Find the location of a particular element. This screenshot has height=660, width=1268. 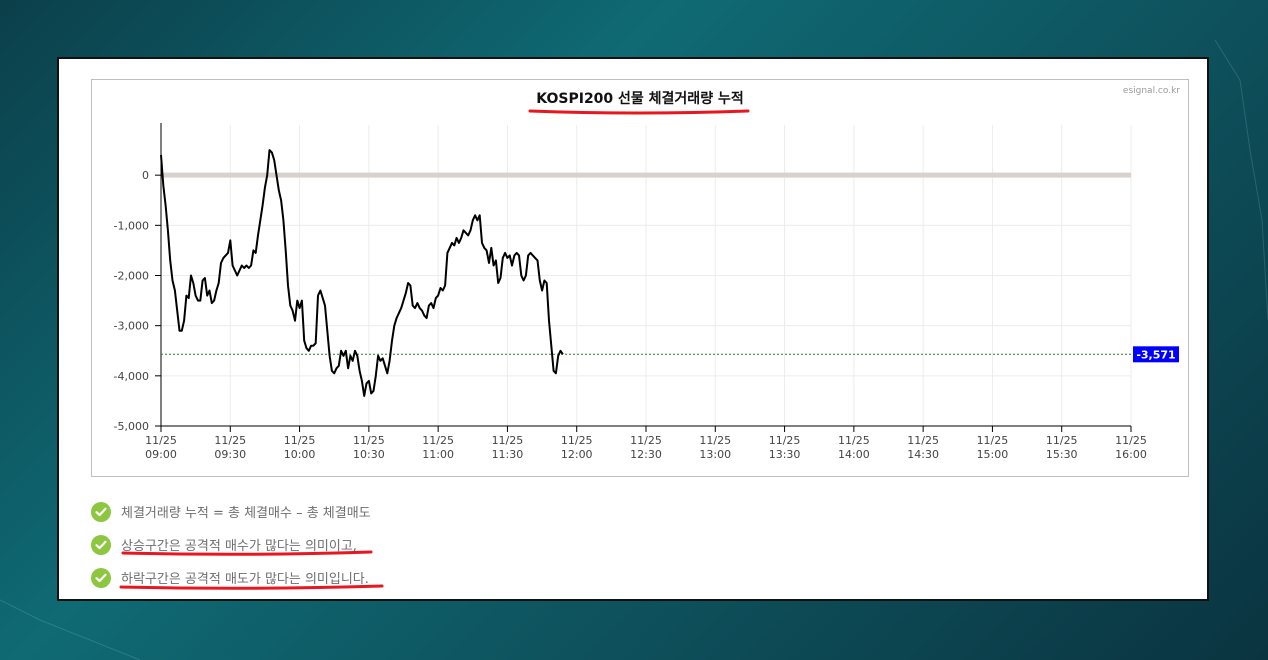

y-tick-label: 0 is located at coordinates (145, 175).